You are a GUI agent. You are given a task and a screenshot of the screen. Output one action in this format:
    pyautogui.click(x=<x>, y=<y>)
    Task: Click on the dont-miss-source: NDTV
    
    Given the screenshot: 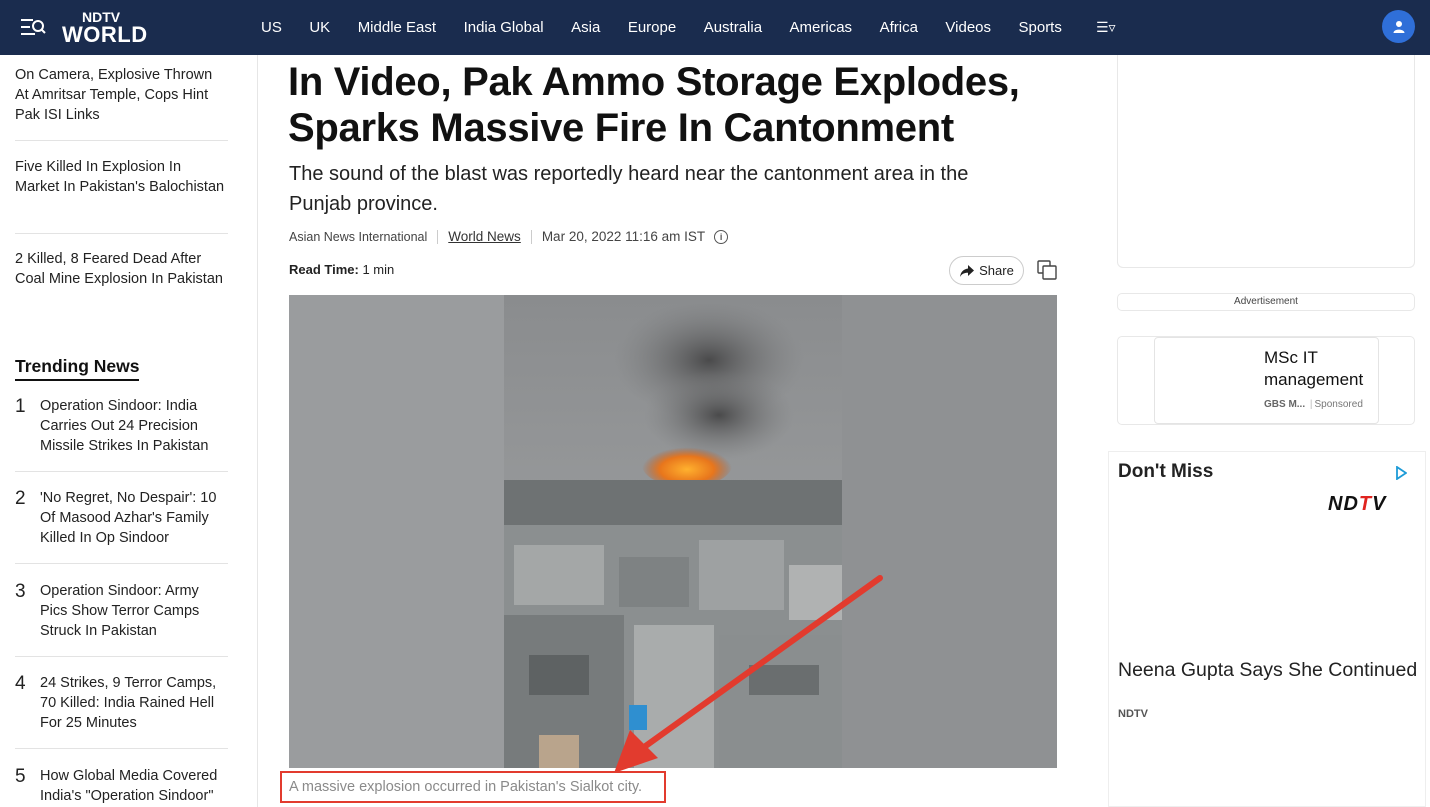 What is the action you would take?
    pyautogui.click(x=1133, y=714)
    